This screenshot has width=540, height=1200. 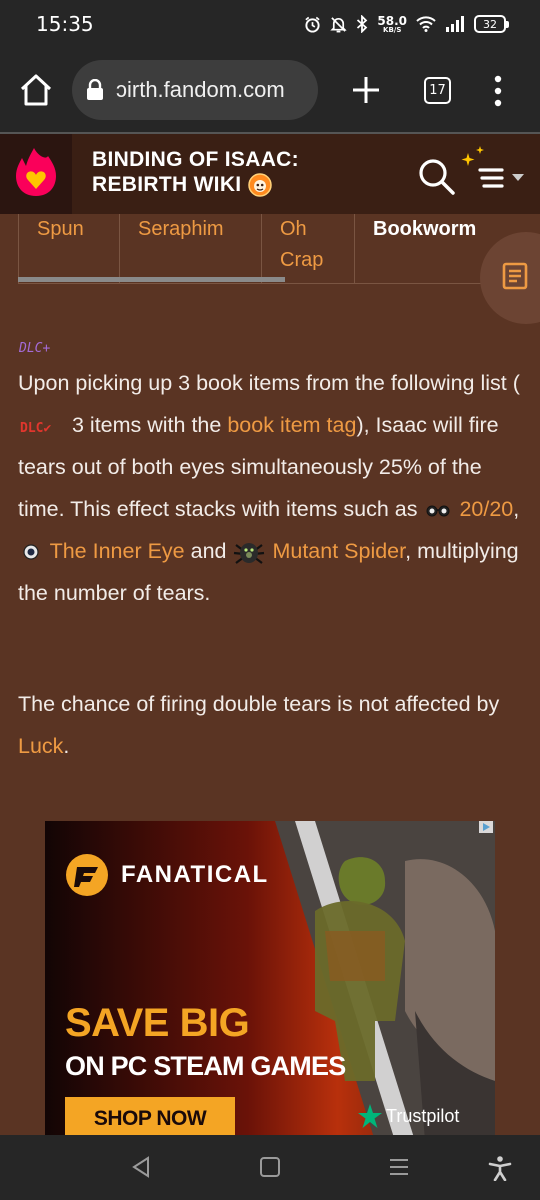 I want to click on lock-icon, so click(x=95, y=89).